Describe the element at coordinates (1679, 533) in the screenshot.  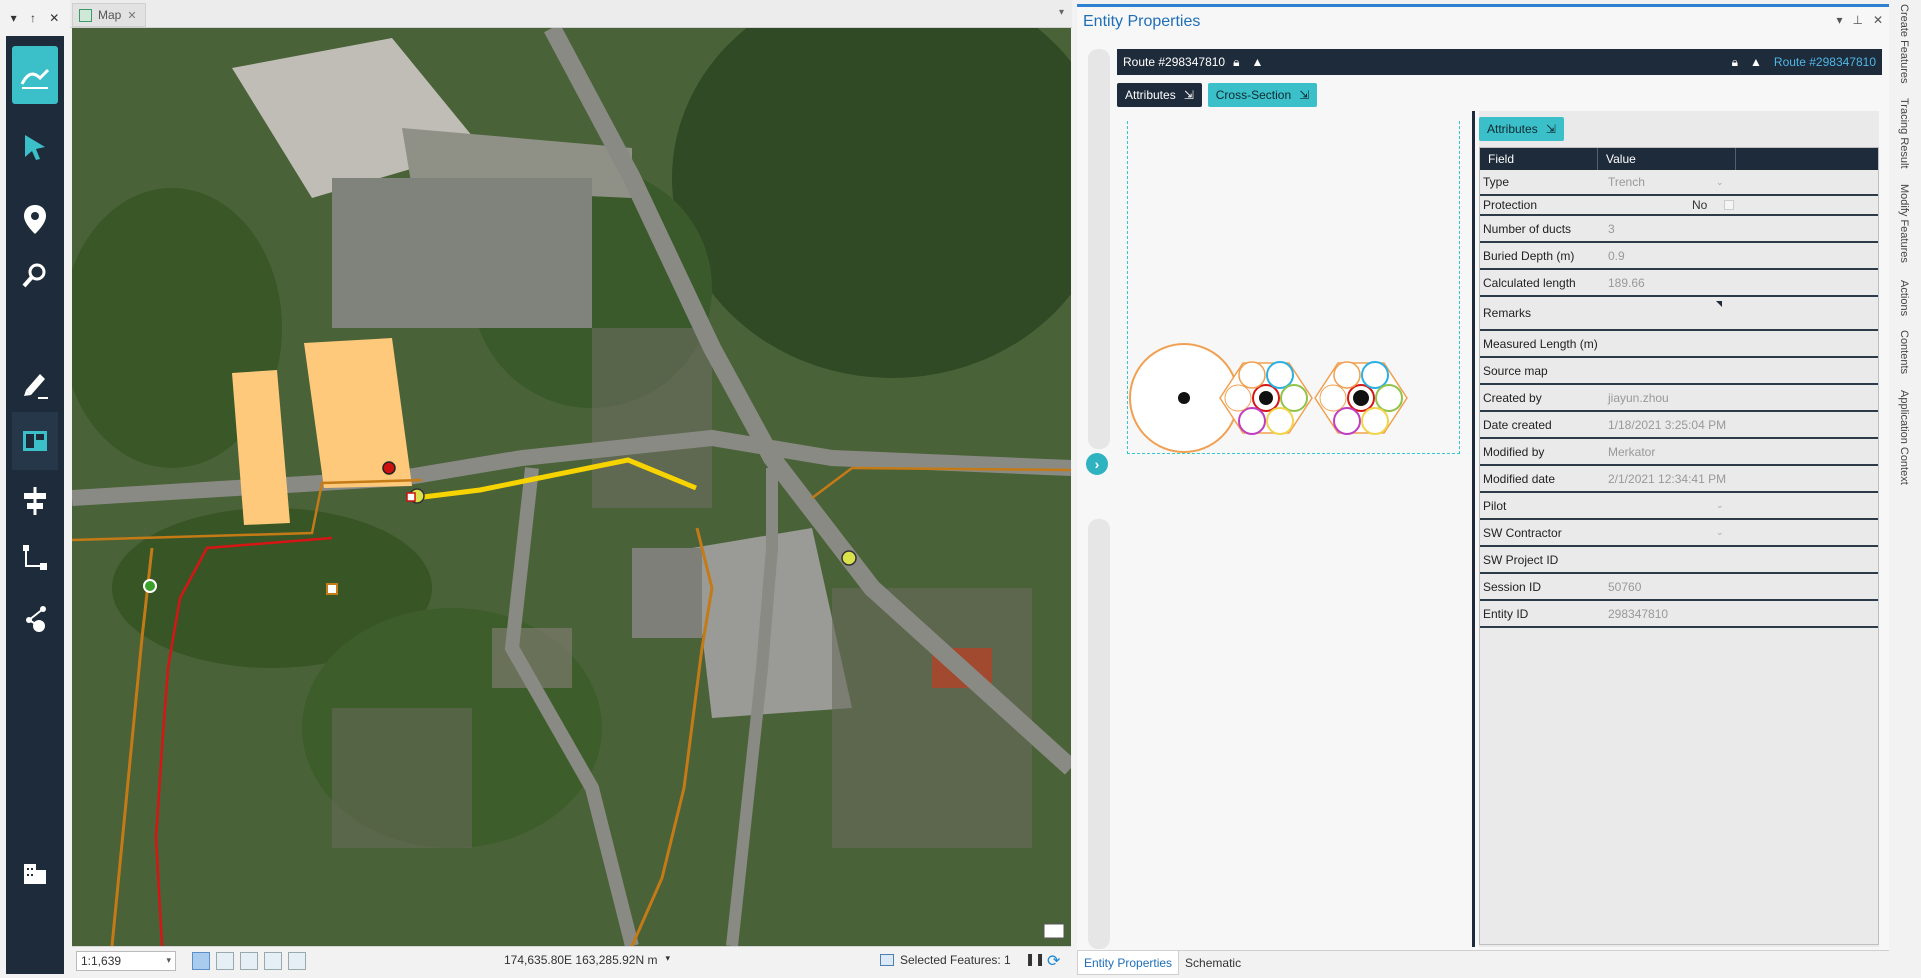
I see `table-row: SW Contractor ⌄` at that location.